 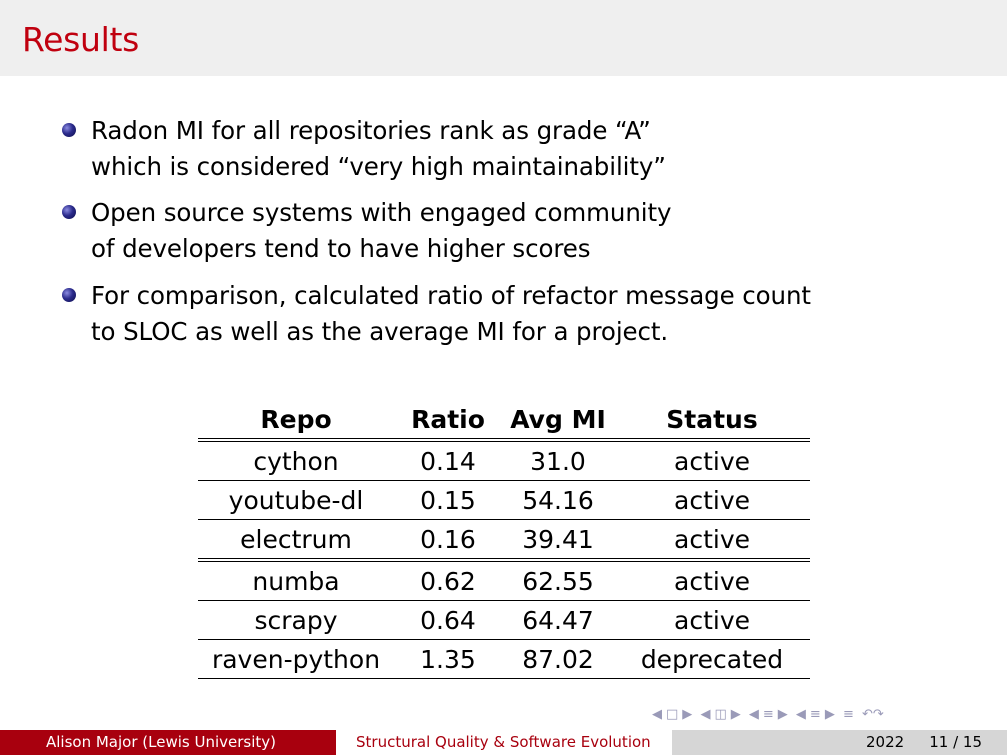 I want to click on nav-section-left-icon: ◀, so click(x=754, y=715).